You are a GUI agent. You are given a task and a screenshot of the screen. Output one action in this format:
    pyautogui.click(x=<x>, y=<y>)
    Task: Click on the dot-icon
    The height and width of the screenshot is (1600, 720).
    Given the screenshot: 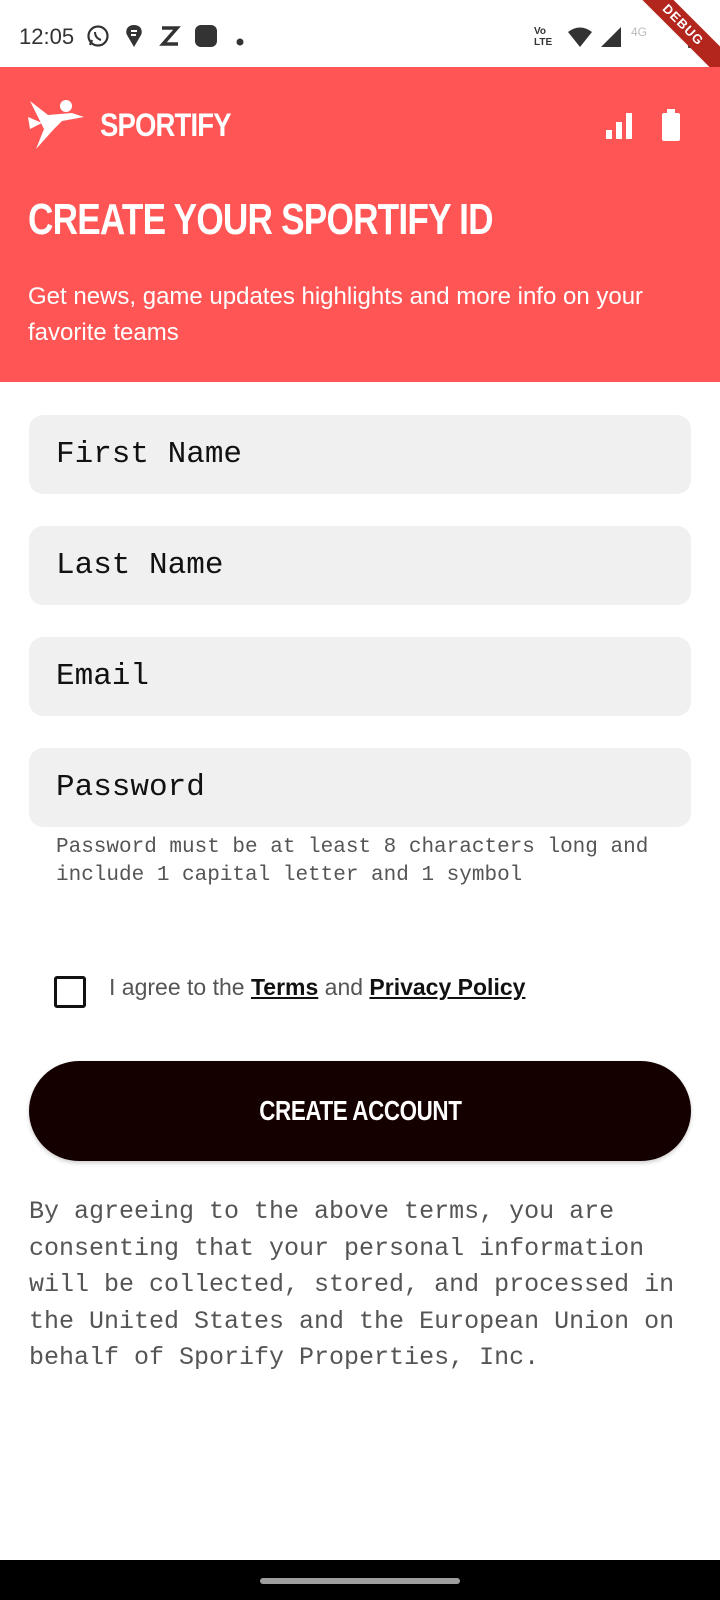 What is the action you would take?
    pyautogui.click(x=240, y=42)
    